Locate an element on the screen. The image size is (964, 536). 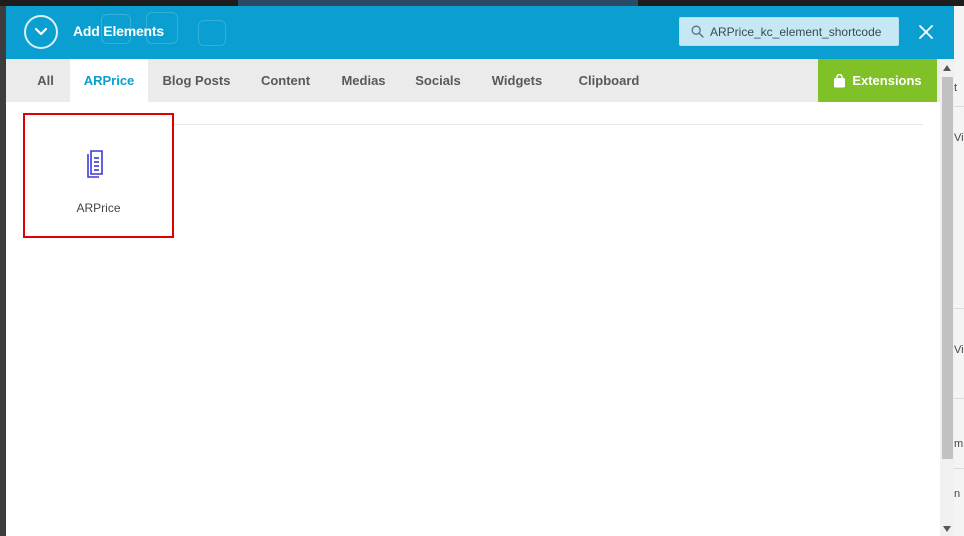
element-card-label: ARPrice is located at coordinates (98, 208).